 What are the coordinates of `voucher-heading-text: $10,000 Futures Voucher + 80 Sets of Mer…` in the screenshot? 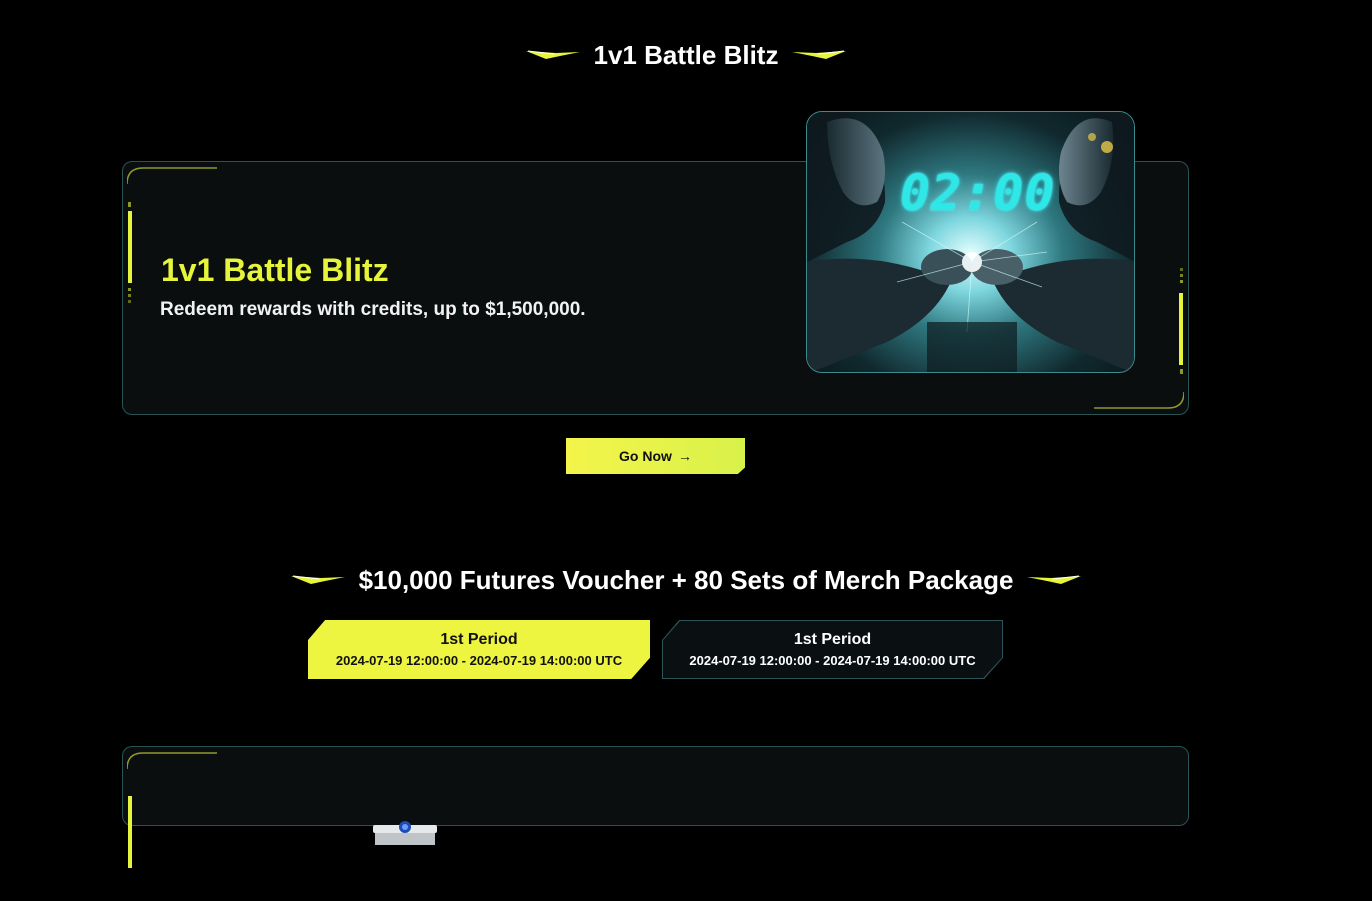 It's located at (686, 579).